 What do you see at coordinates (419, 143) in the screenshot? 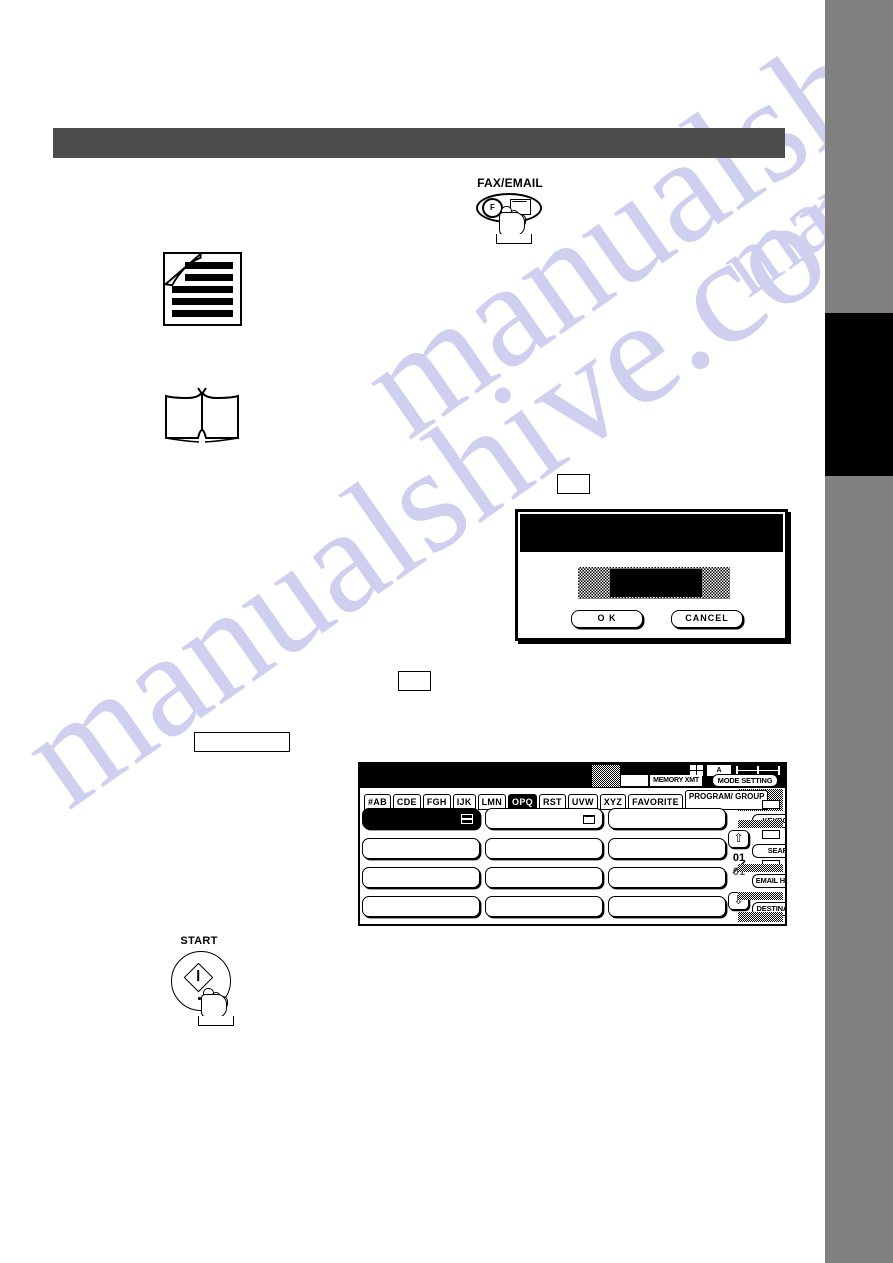
I see `section-header-bar` at bounding box center [419, 143].